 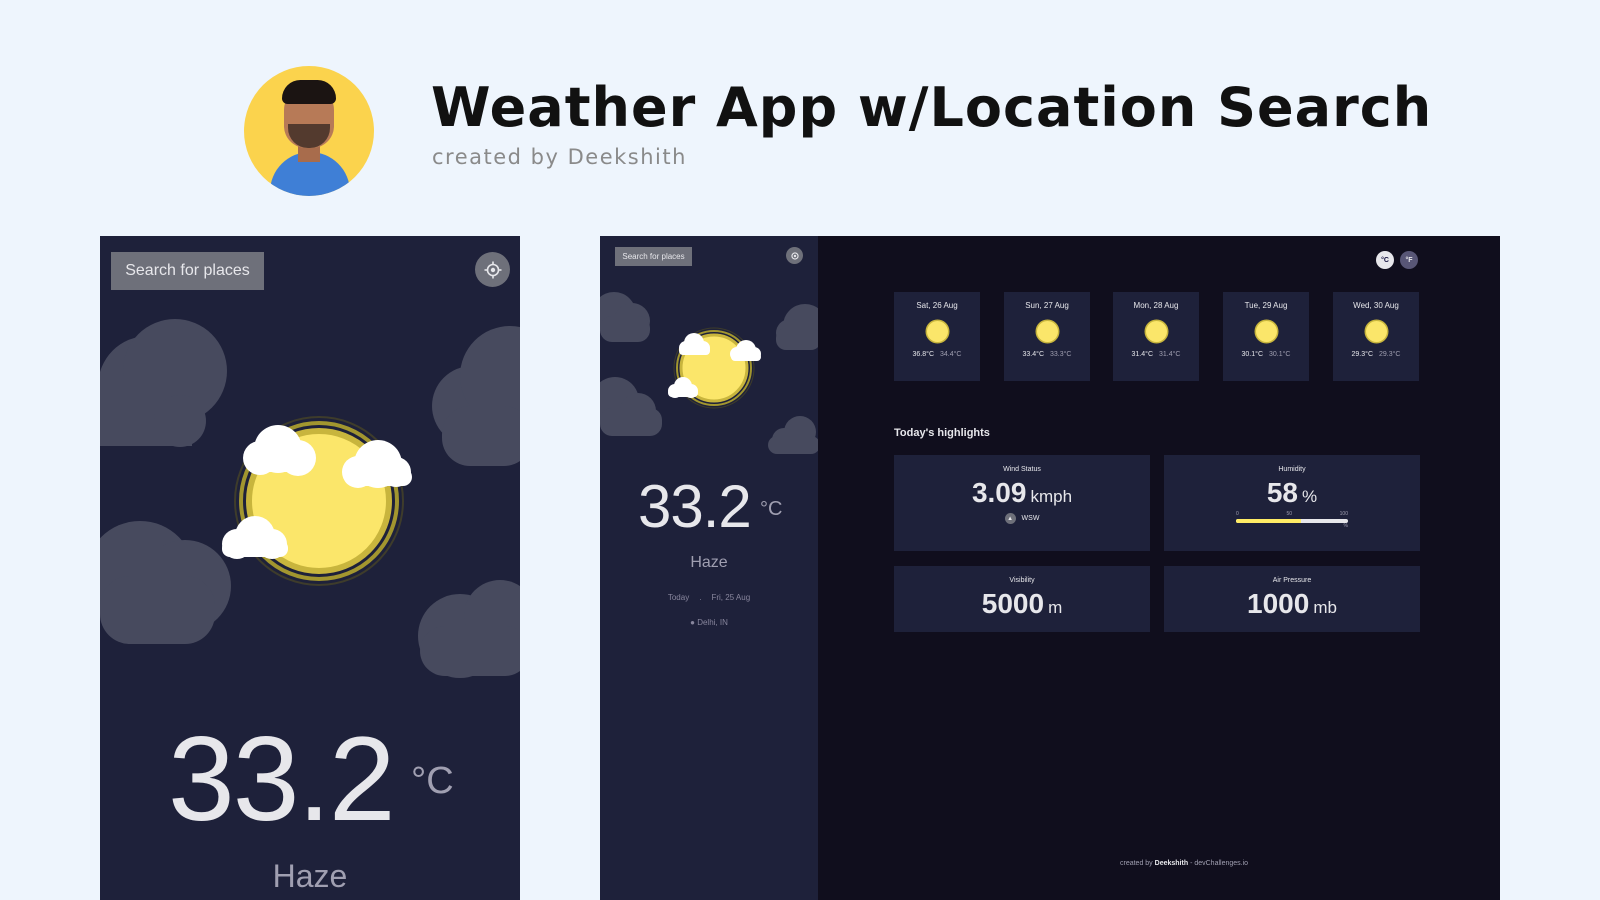 What do you see at coordinates (709, 562) in the screenshot?
I see `sidebar-condition: Haze` at bounding box center [709, 562].